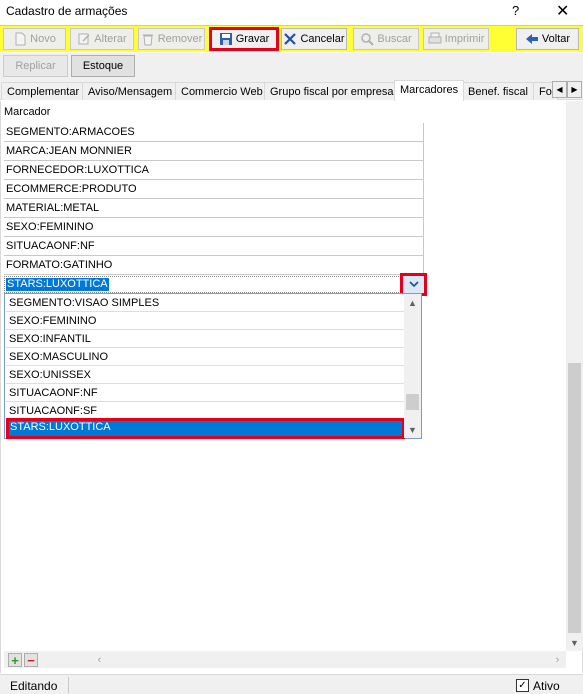  Describe the element at coordinates (205, 428) in the screenshot. I see `dropdown-option-selected: STARS:LUXOTTICA` at that location.